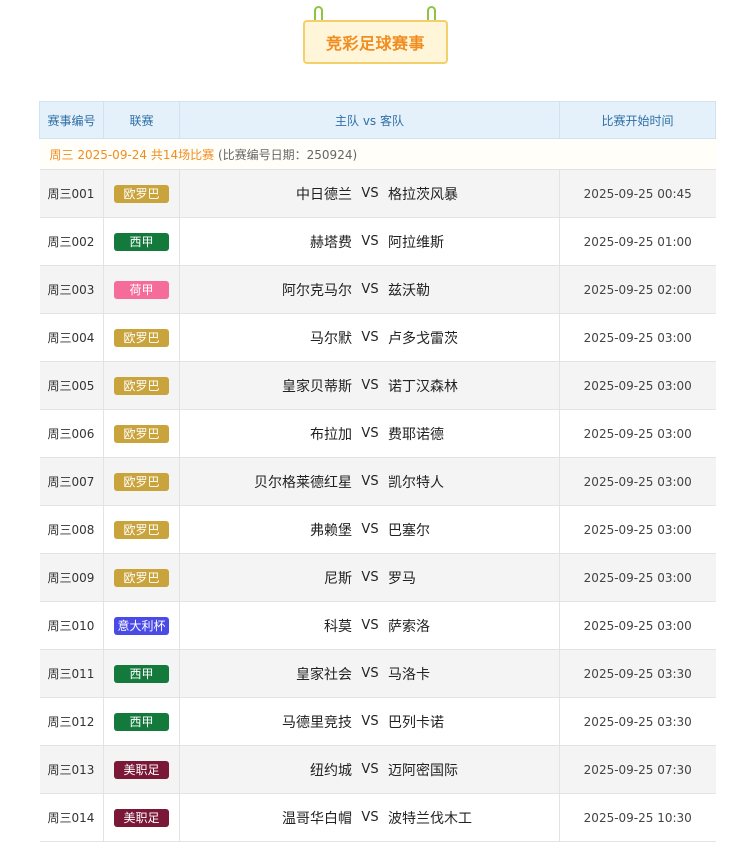  I want to click on match-no: 周三014, so click(71, 817).